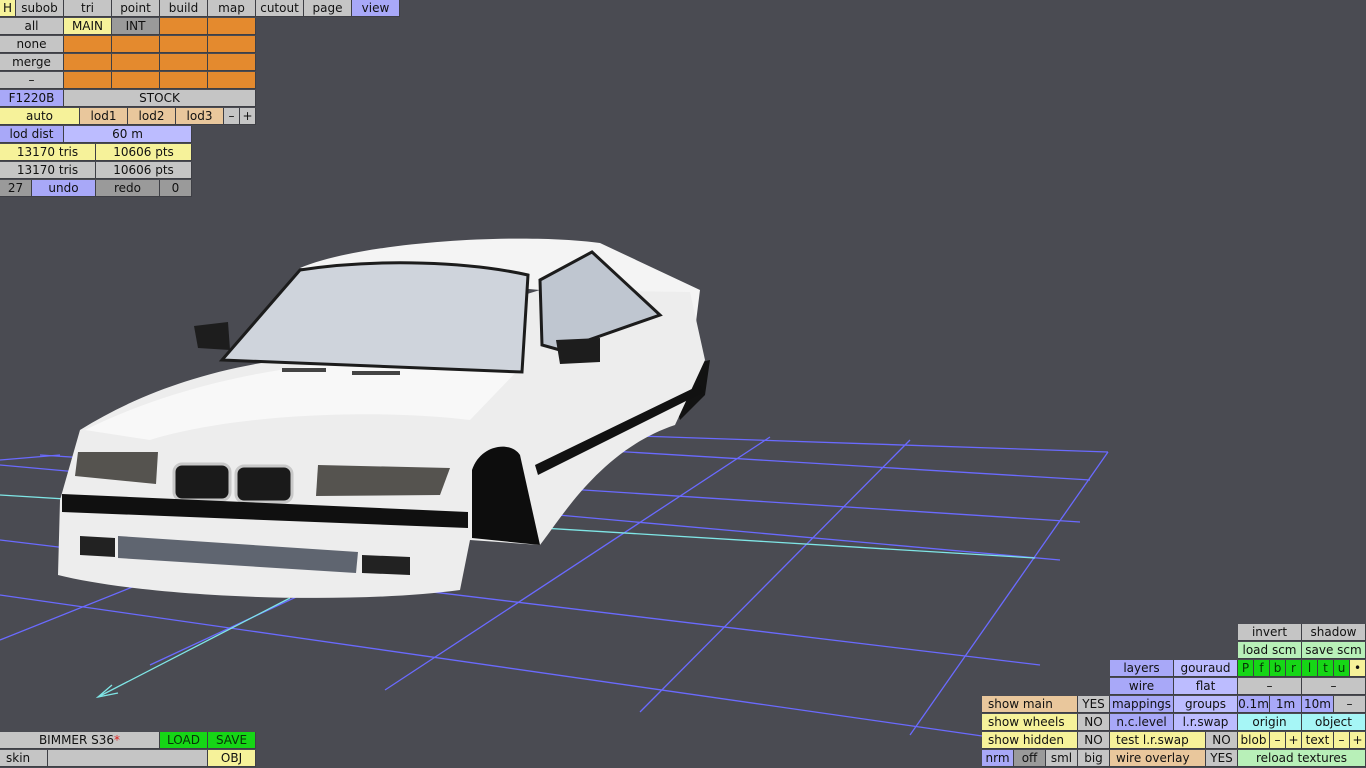  What do you see at coordinates (144, 152) in the screenshot?
I see `pts-count: 10606 pts` at bounding box center [144, 152].